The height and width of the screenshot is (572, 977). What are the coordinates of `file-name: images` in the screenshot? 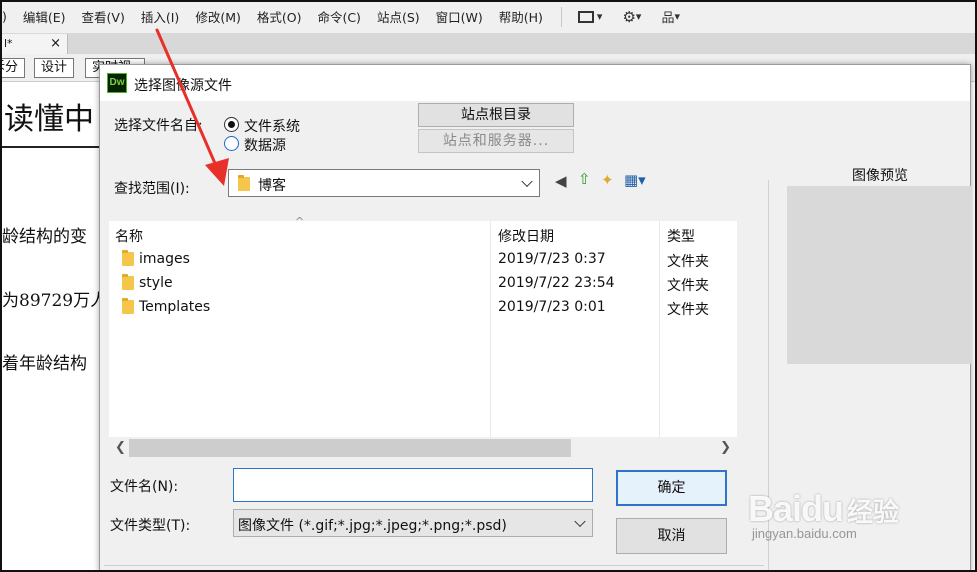 It's located at (164, 259).